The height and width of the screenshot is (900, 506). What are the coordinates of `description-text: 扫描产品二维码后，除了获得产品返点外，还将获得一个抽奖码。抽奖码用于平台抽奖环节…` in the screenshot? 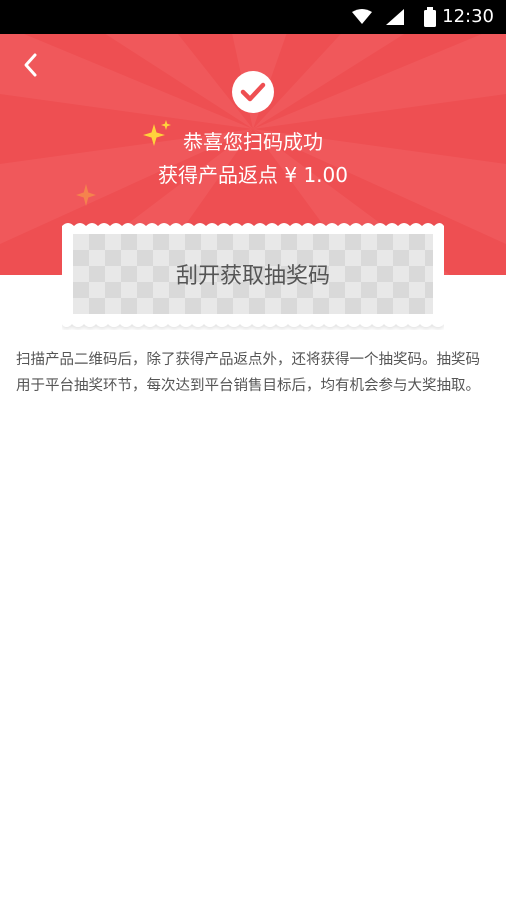 It's located at (248, 373).